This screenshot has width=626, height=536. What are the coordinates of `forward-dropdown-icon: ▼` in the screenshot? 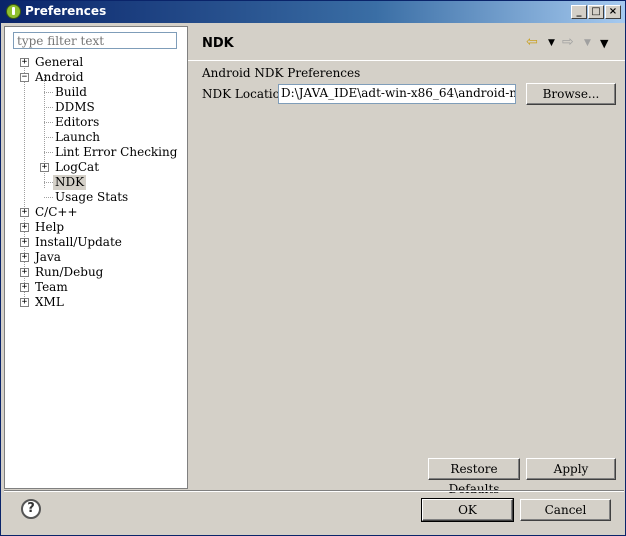 It's located at (587, 43).